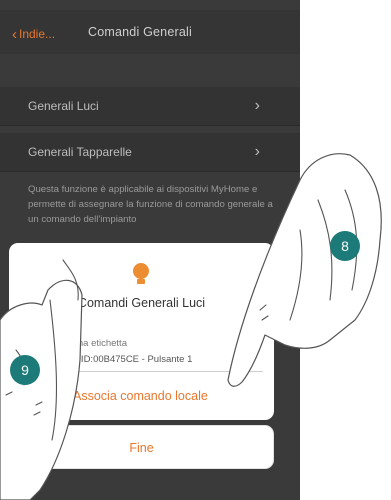 The image size is (391, 500). I want to click on pencil-icon, so click(241, 360).